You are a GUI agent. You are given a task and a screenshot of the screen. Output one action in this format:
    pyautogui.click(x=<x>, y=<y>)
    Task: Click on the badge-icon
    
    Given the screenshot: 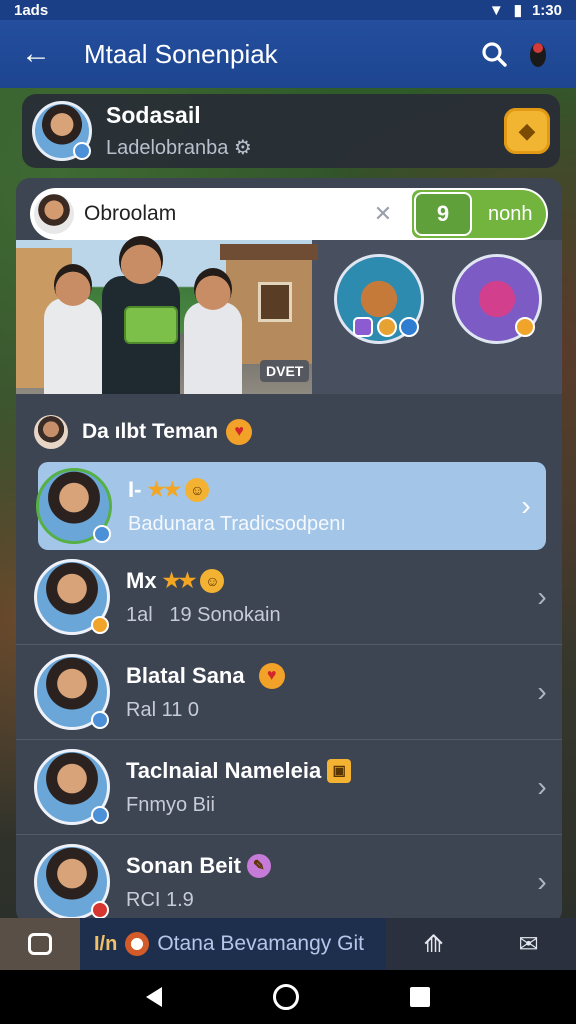 What is the action you would take?
    pyautogui.click(x=100, y=625)
    